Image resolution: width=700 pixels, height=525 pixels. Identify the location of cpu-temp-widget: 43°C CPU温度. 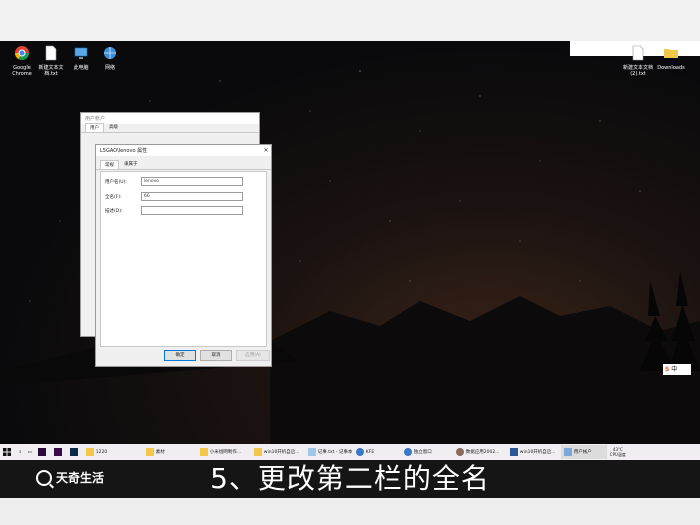
(618, 452).